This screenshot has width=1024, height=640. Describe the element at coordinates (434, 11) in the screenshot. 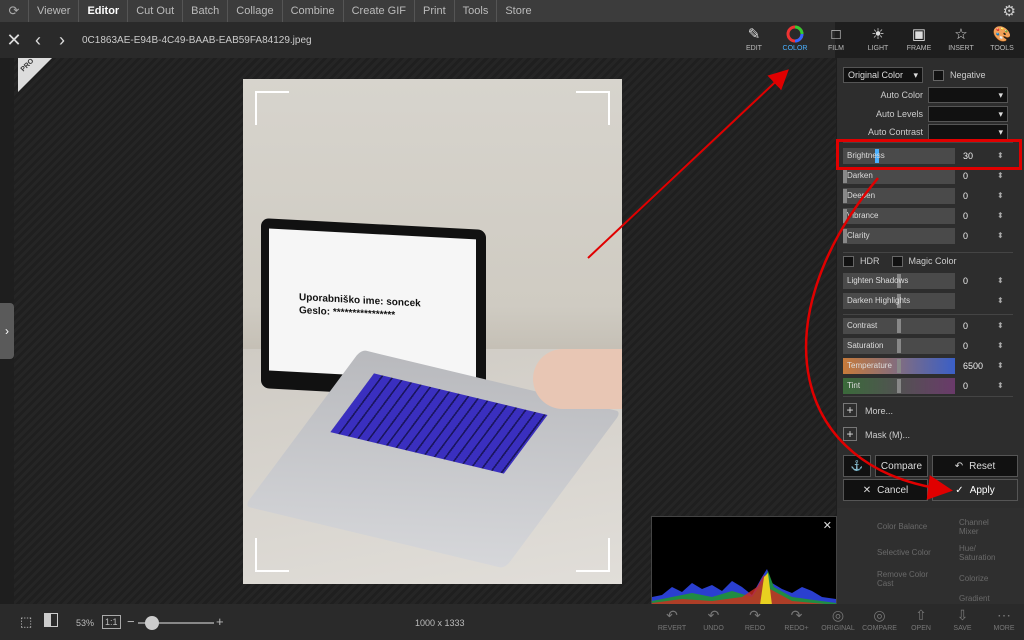

I see `menu-print: Print` at that location.